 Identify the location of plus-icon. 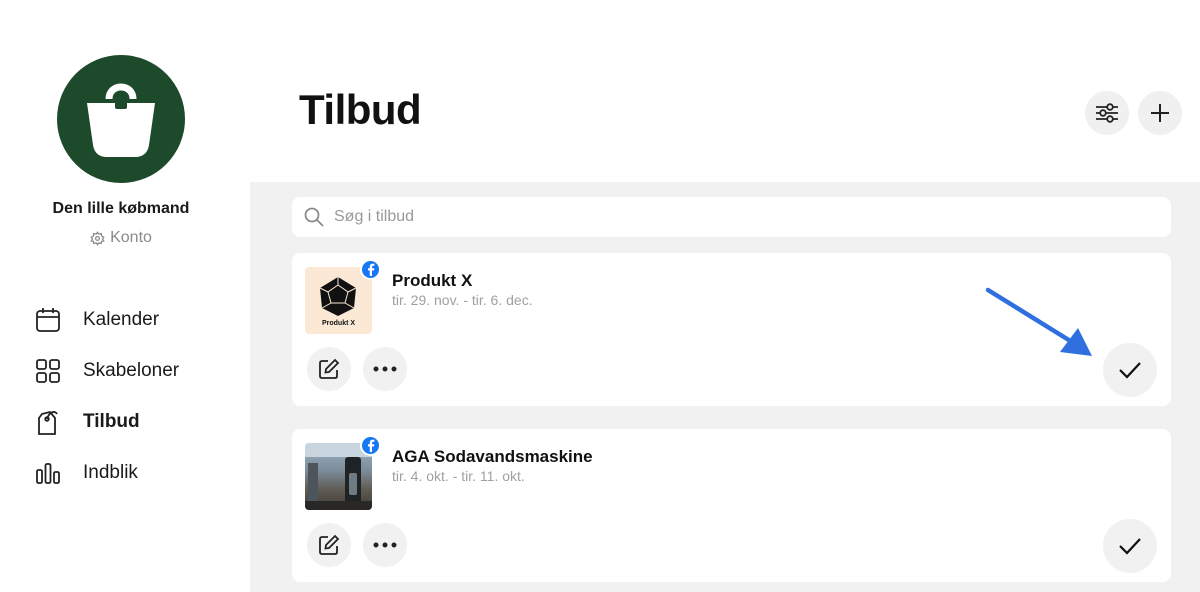
(1160, 113).